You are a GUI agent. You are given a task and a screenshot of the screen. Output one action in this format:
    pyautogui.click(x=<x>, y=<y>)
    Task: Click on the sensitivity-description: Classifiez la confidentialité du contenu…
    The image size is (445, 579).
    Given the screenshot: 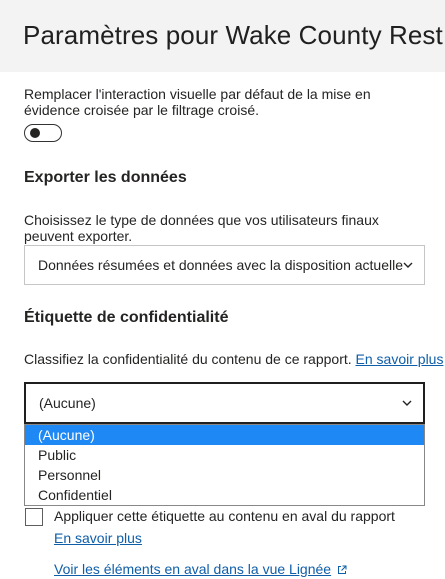 What is the action you would take?
    pyautogui.click(x=188, y=359)
    